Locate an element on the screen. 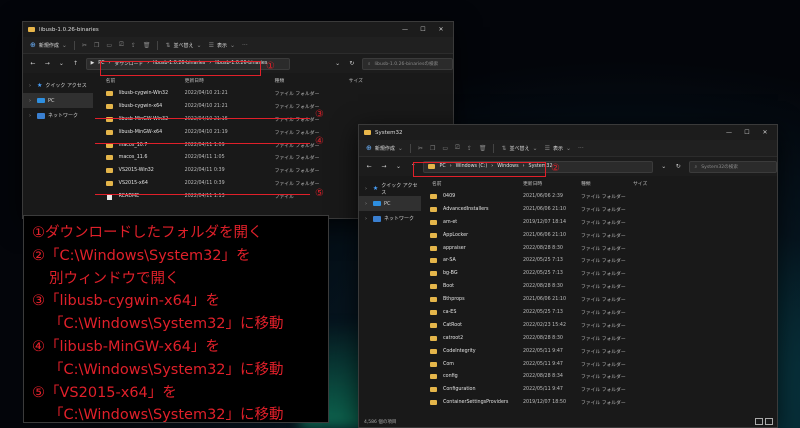 This screenshot has width=800, height=428. file-row: CodeIntegrity 2022/05/11 9:47 ファイル フォルダー is located at coordinates (599, 351).